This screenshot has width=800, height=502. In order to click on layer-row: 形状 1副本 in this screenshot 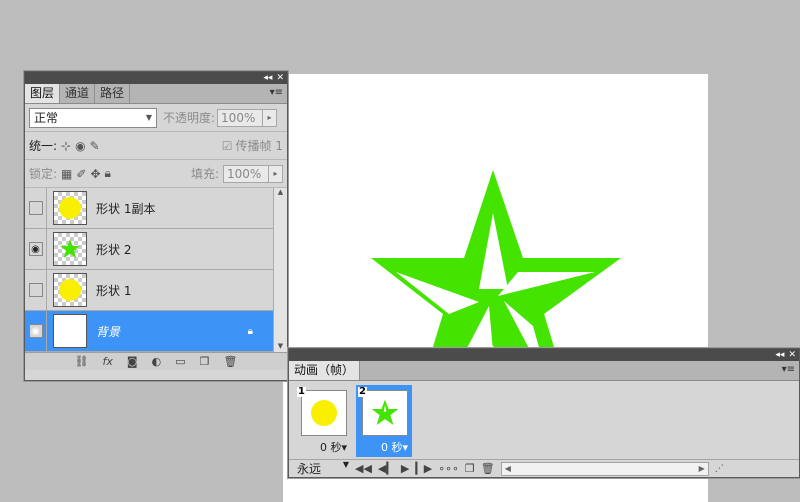, I will do `click(156, 208)`.